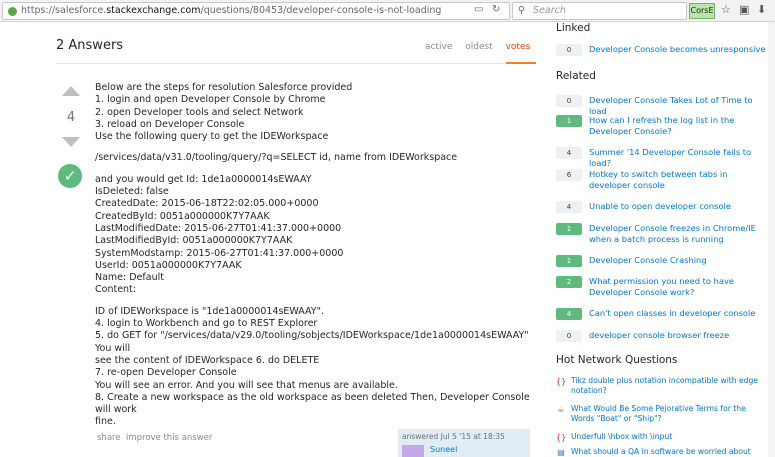  I want to click on linked-section-title: Linked, so click(573, 28).